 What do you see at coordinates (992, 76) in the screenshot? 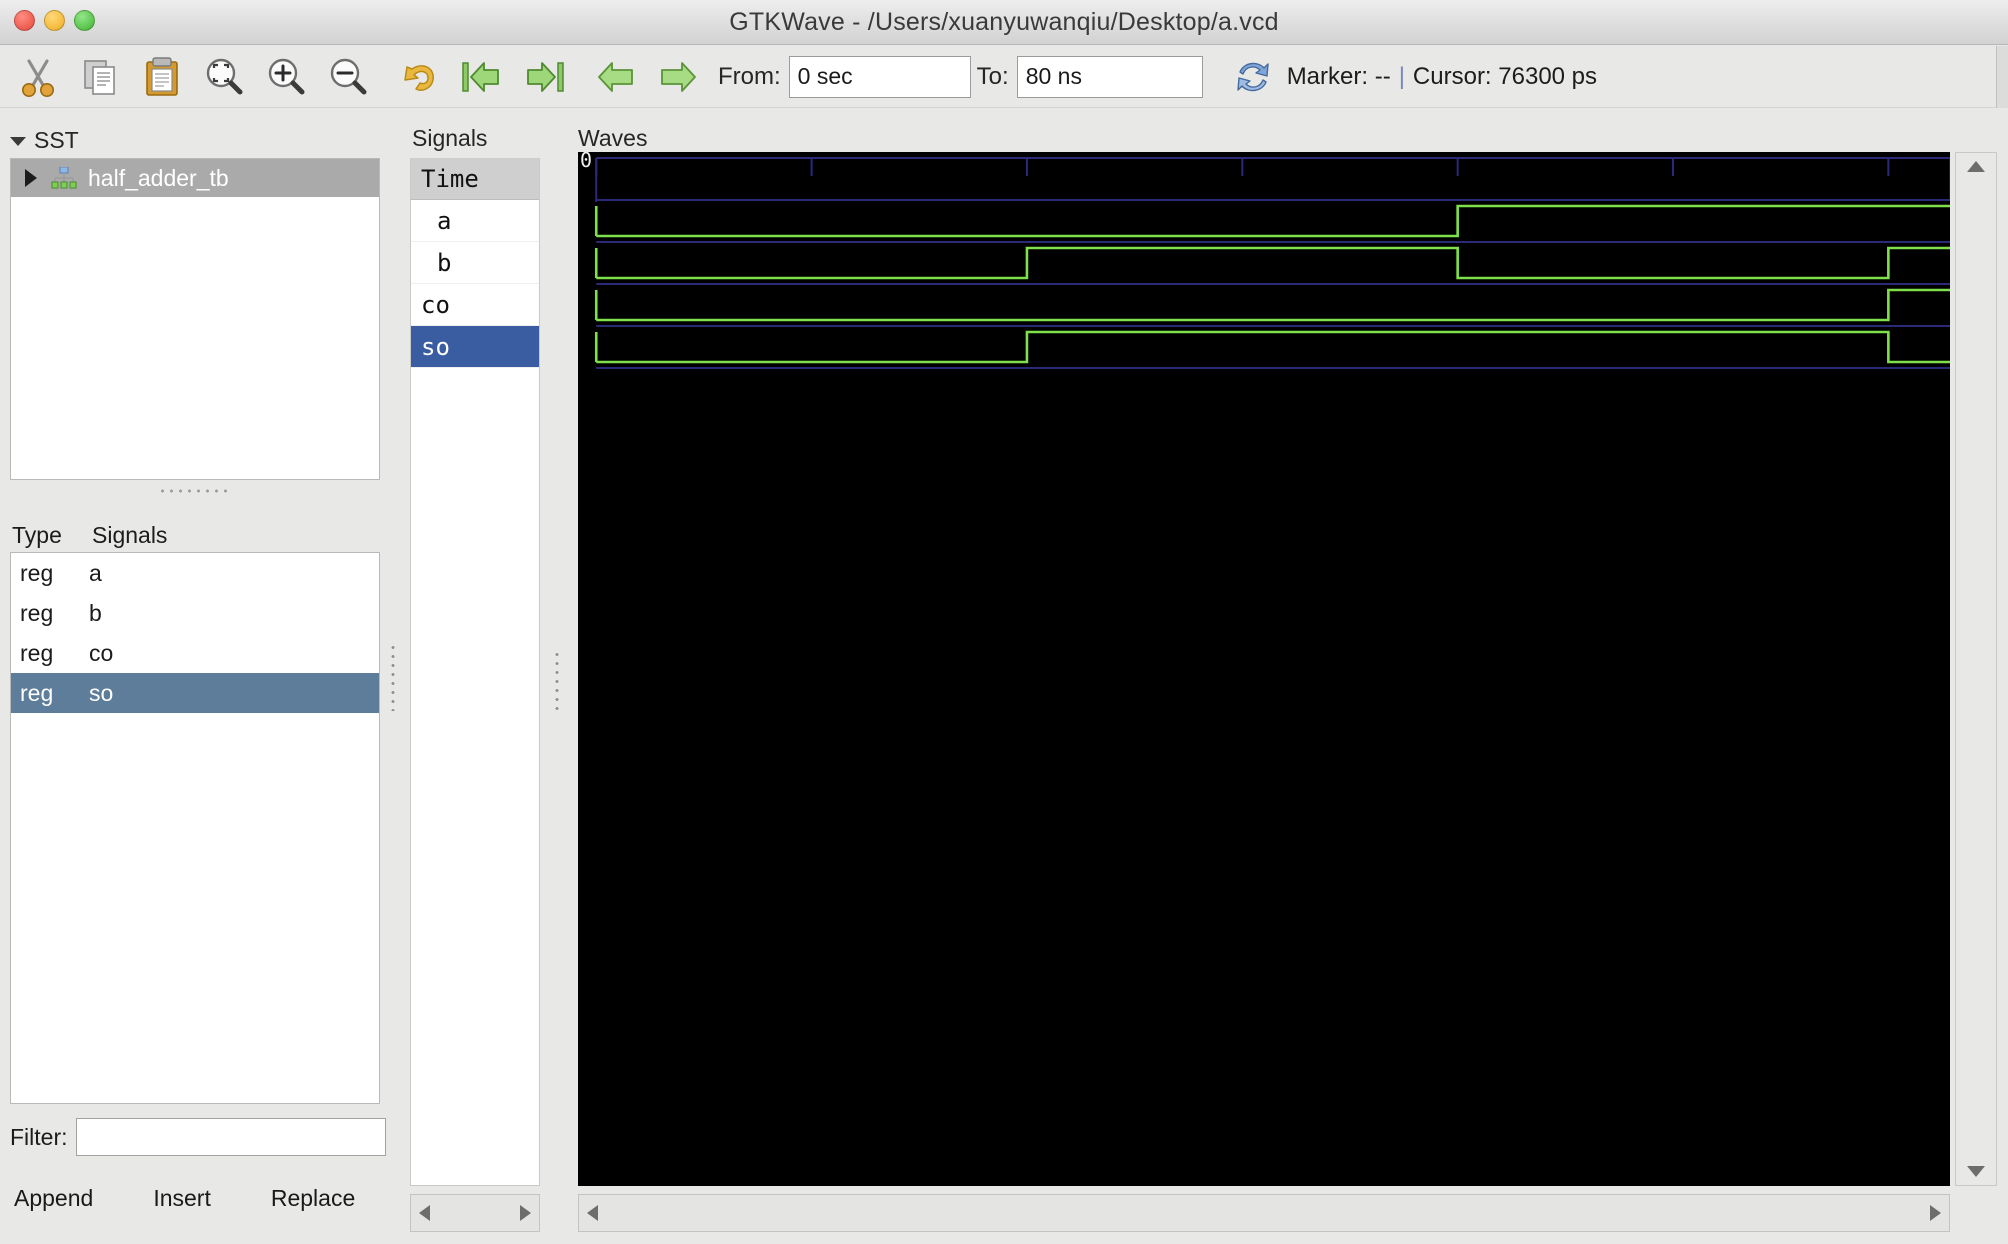
I see `to-label: To:` at bounding box center [992, 76].